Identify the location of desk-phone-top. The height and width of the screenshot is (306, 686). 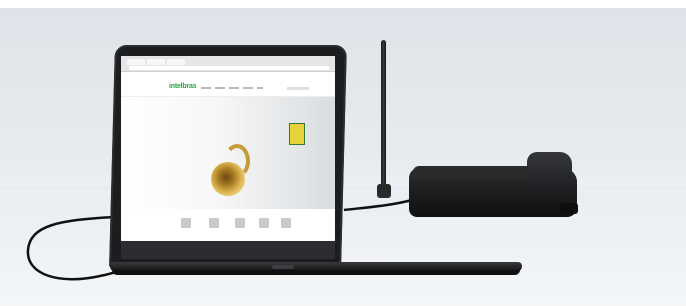
(475, 172).